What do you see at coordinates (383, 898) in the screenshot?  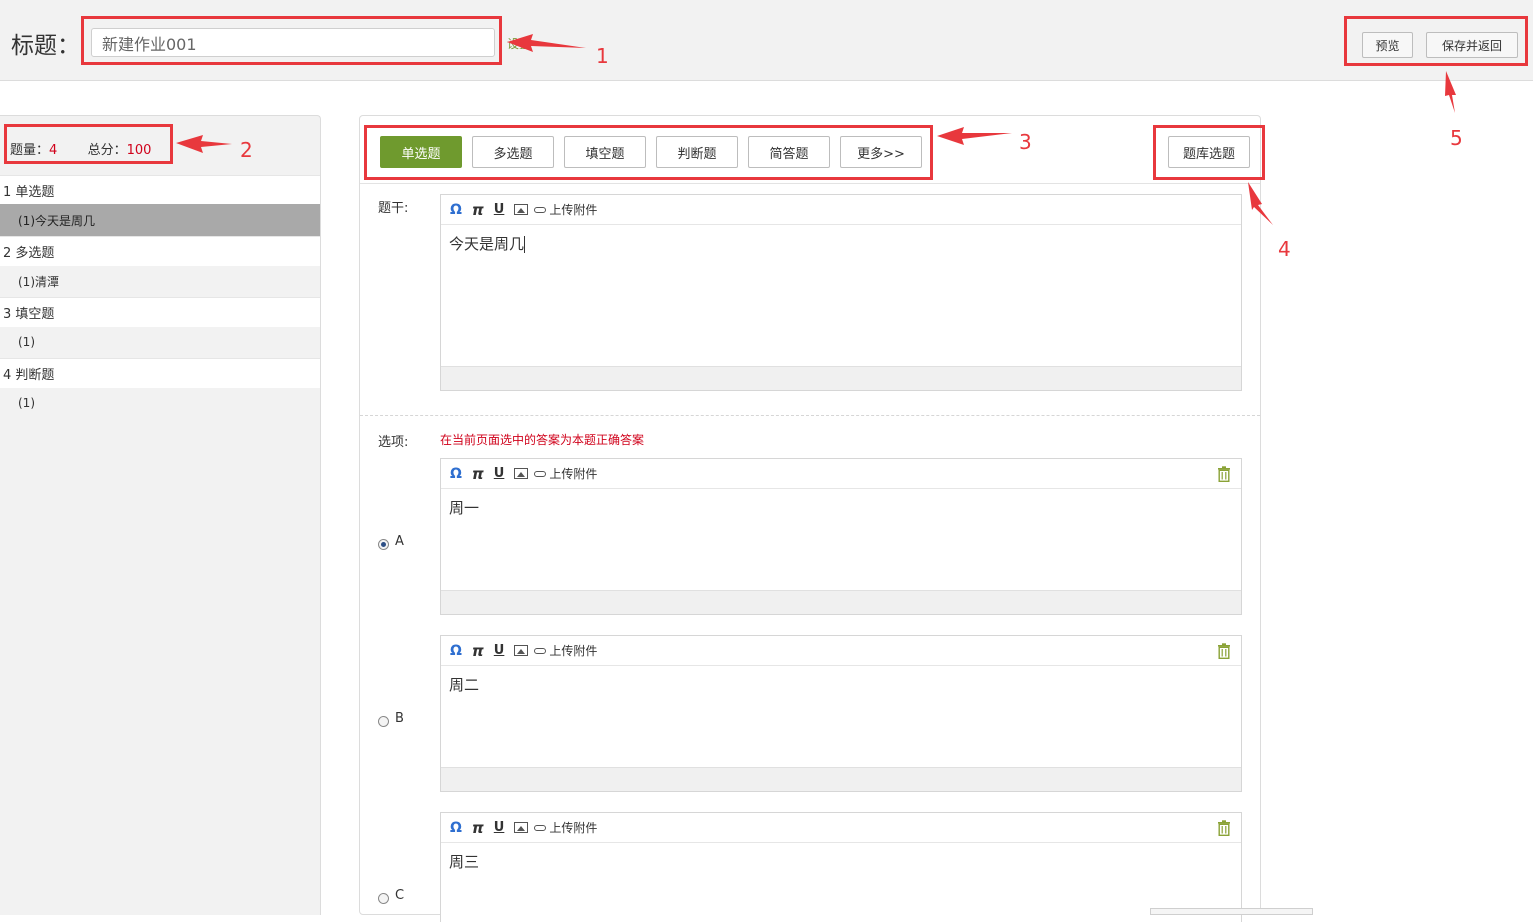 I see `option-c-radio` at bounding box center [383, 898].